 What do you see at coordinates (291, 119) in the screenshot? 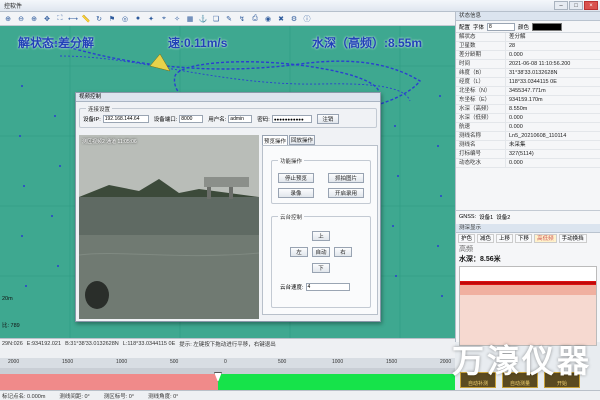
I see `password-input: ●●●●●●●●●●●` at bounding box center [291, 119].